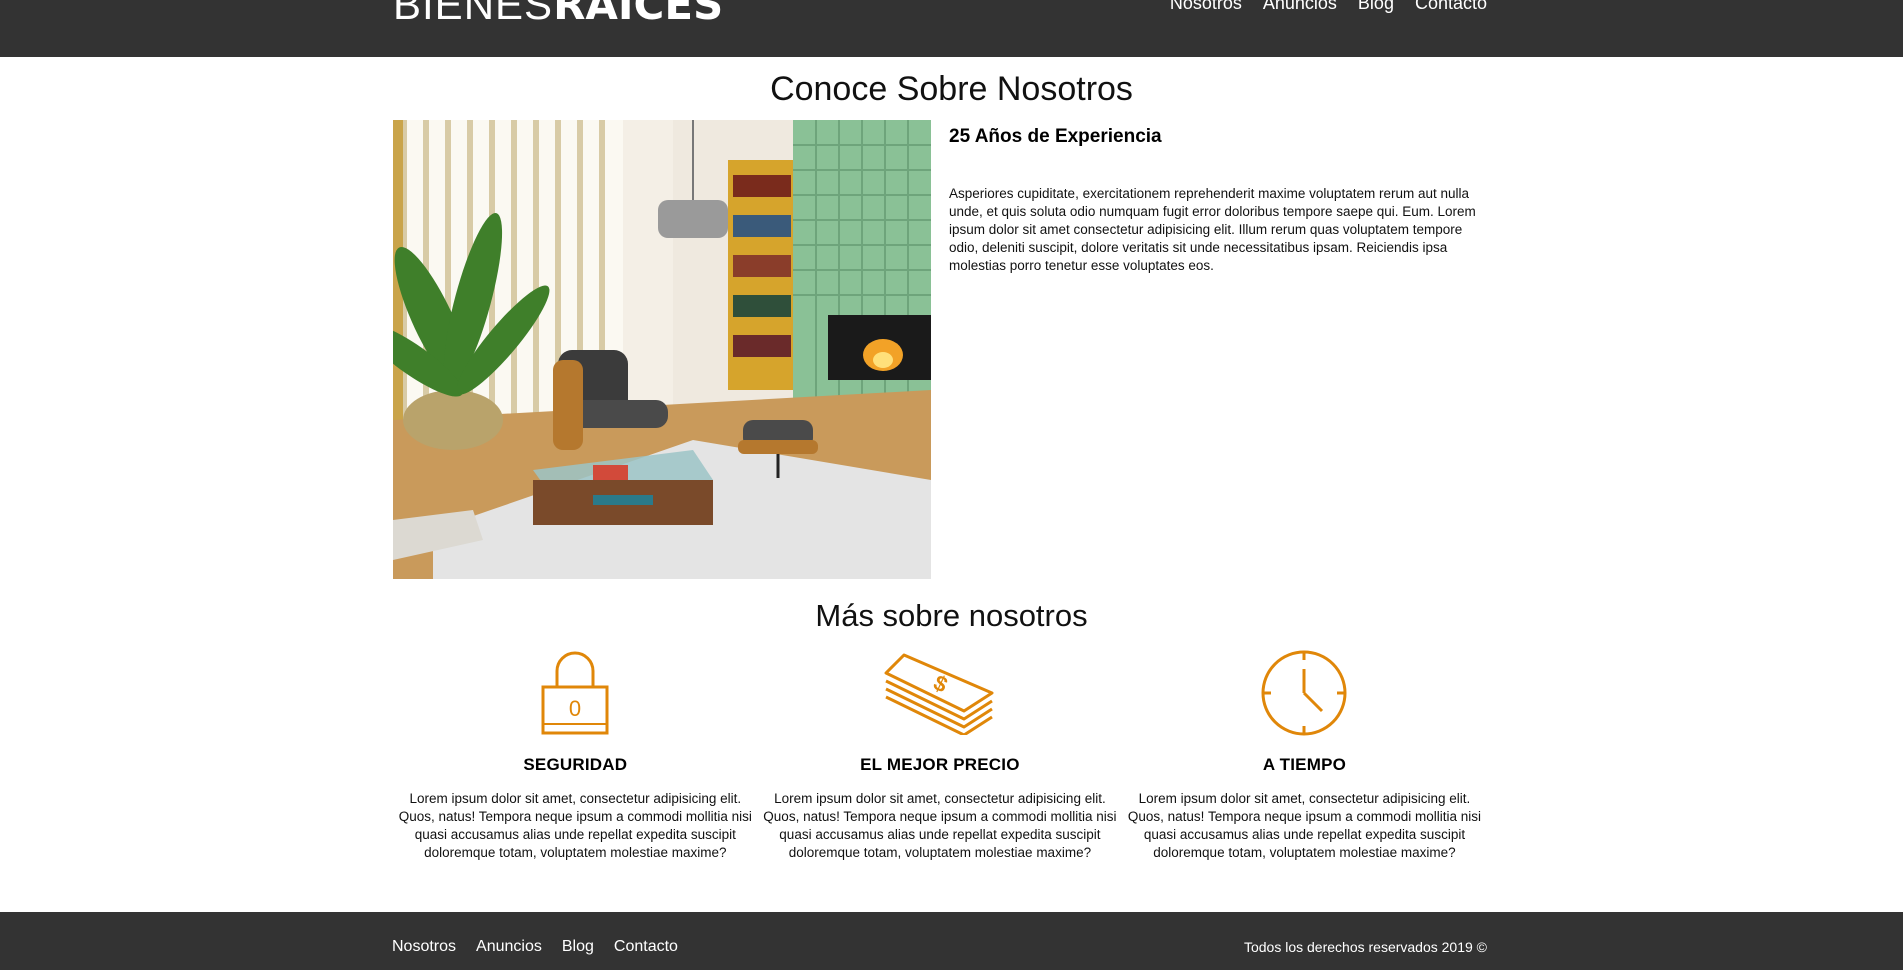 The image size is (1903, 970). What do you see at coordinates (646, 947) in the screenshot?
I see `footer-link-contacto: Contacto` at bounding box center [646, 947].